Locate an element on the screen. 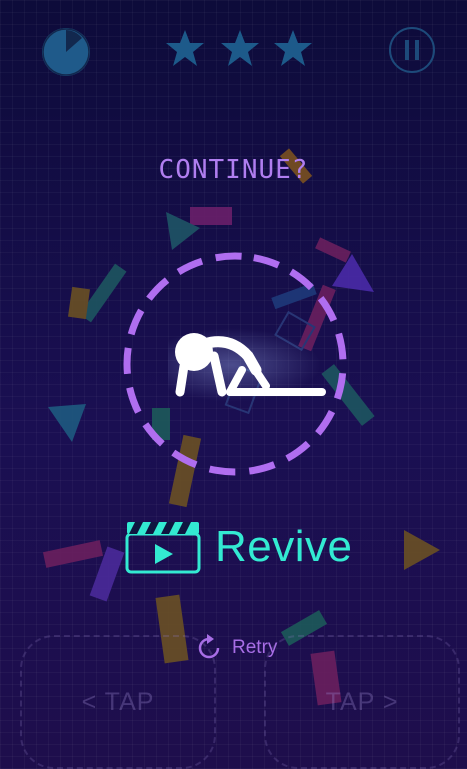 The height and width of the screenshot is (769, 467). star-icons is located at coordinates (239, 48).